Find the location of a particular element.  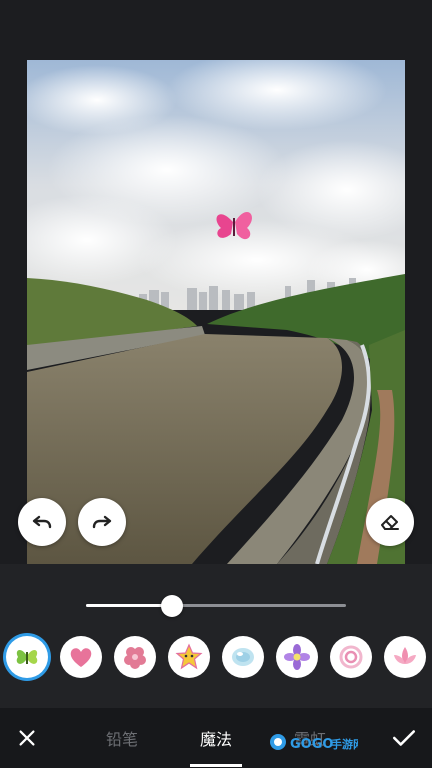

heart-icon is located at coordinates (81, 657).